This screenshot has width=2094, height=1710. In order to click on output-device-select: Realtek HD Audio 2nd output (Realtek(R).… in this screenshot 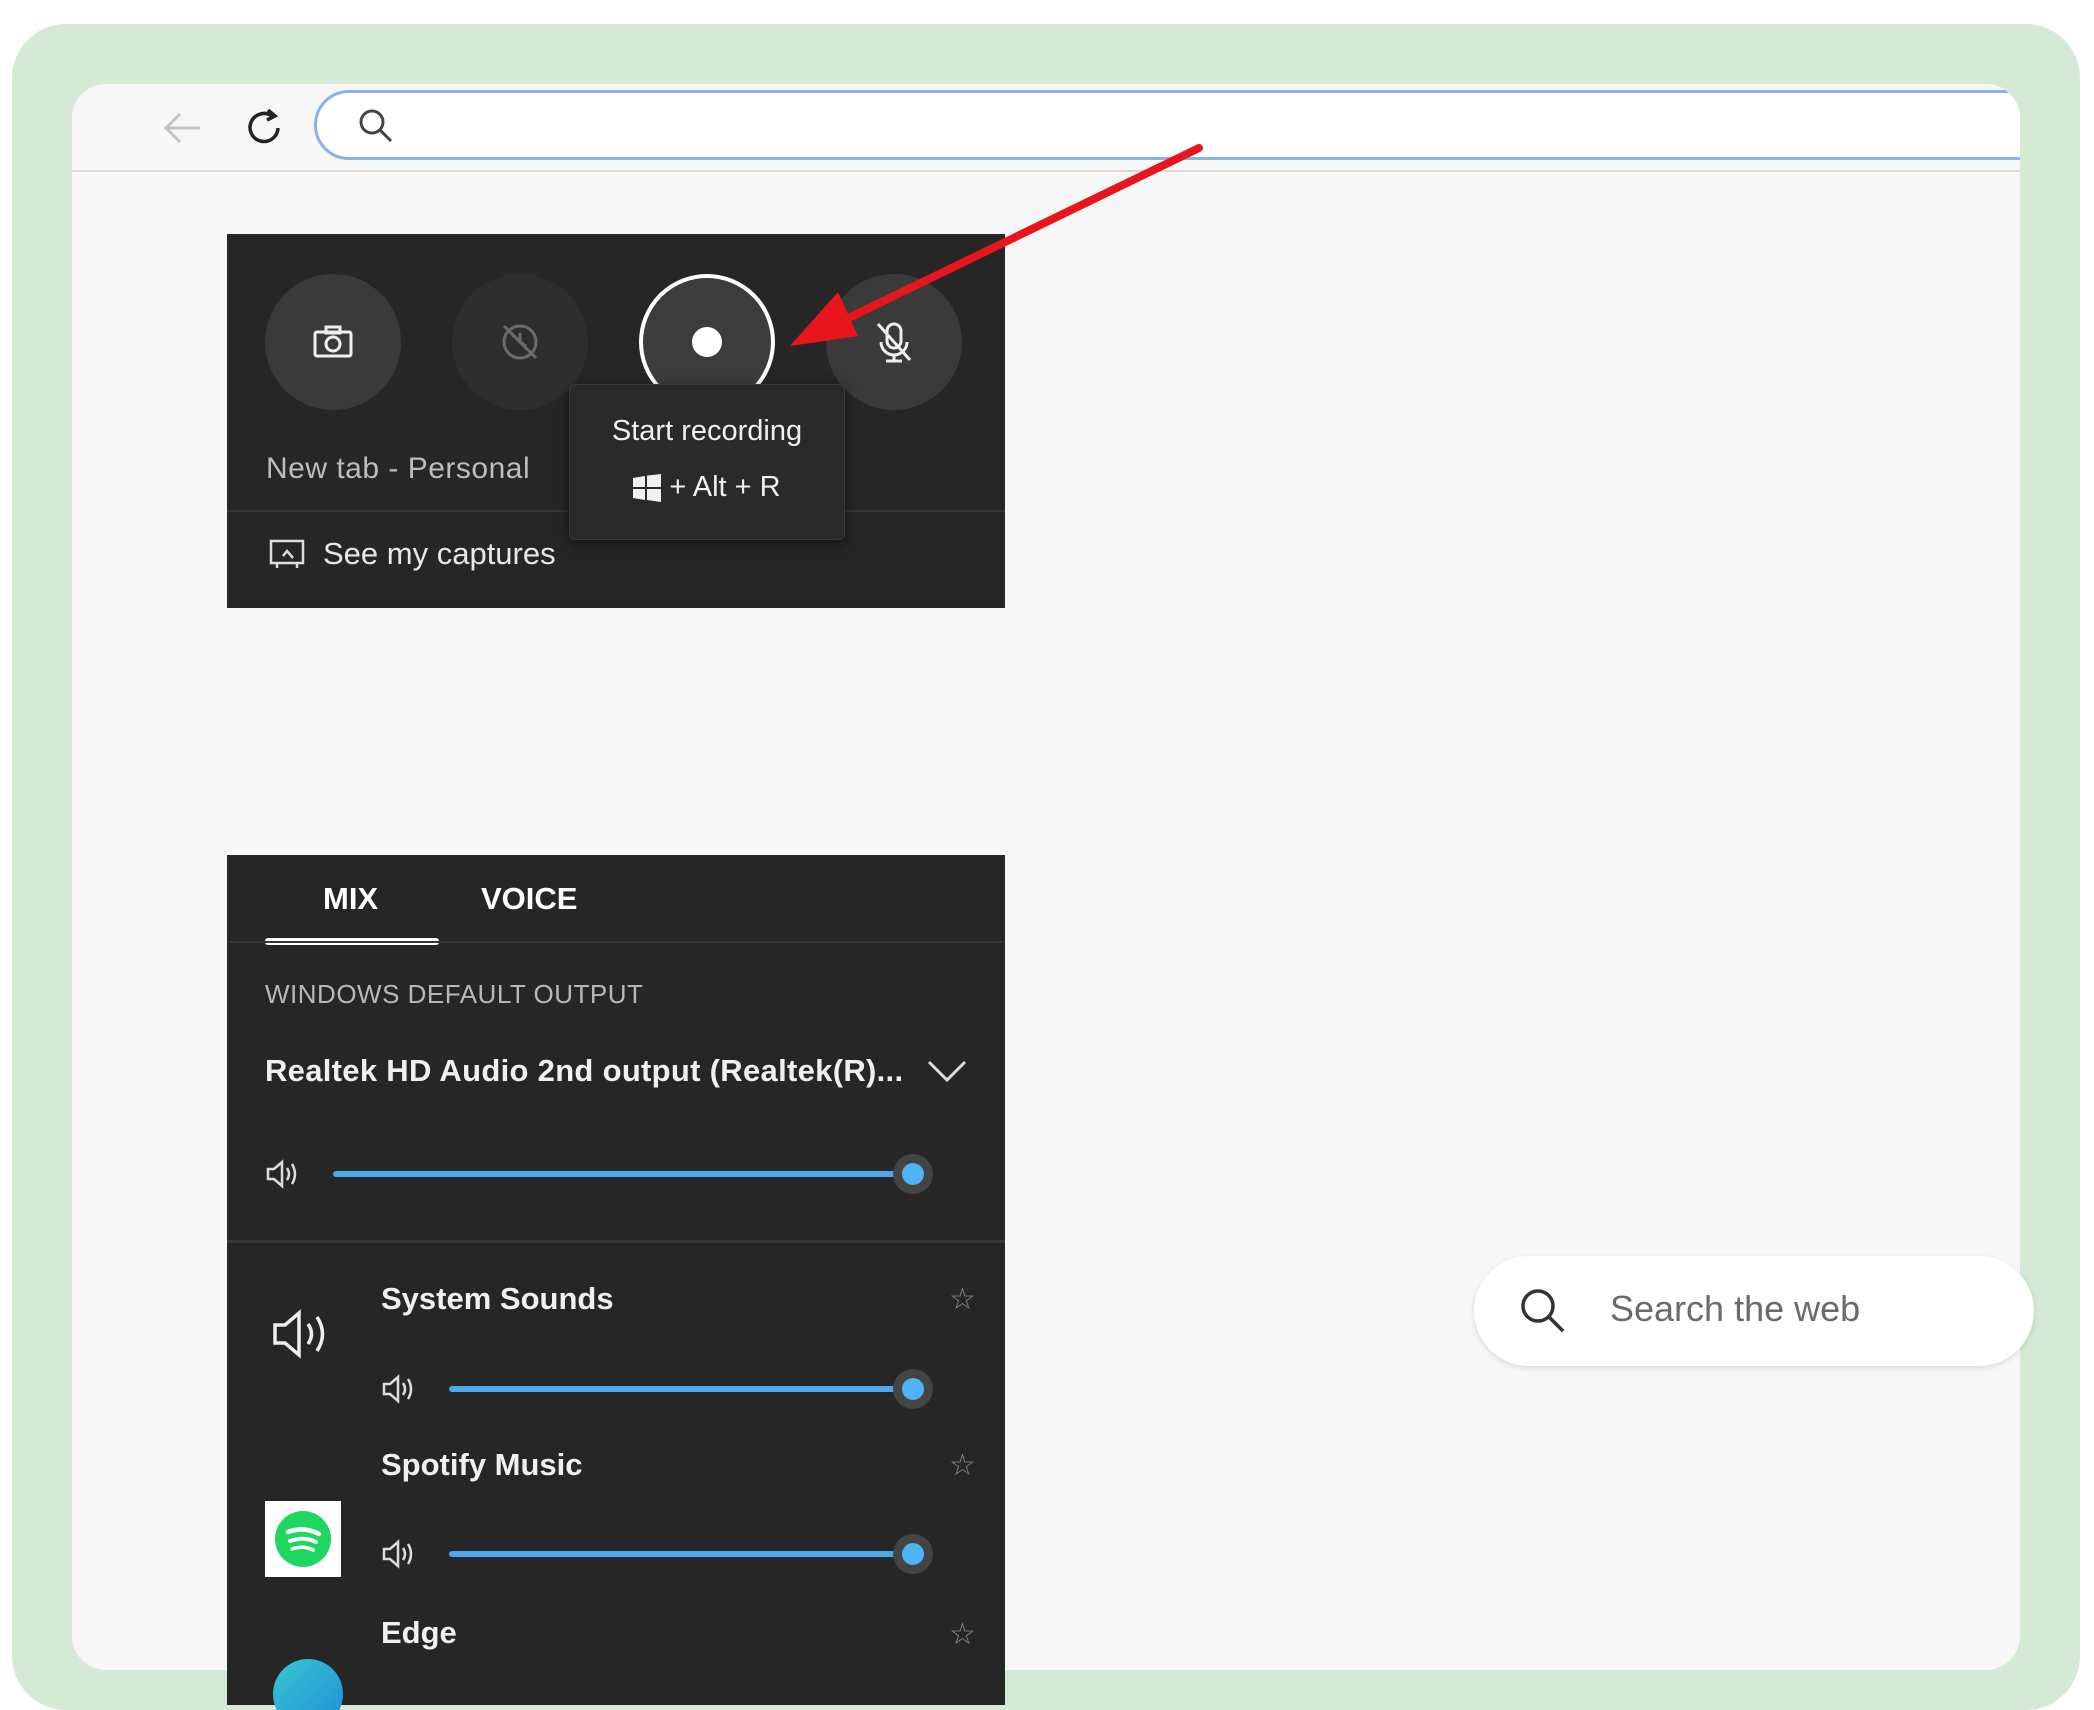, I will do `click(584, 1071)`.